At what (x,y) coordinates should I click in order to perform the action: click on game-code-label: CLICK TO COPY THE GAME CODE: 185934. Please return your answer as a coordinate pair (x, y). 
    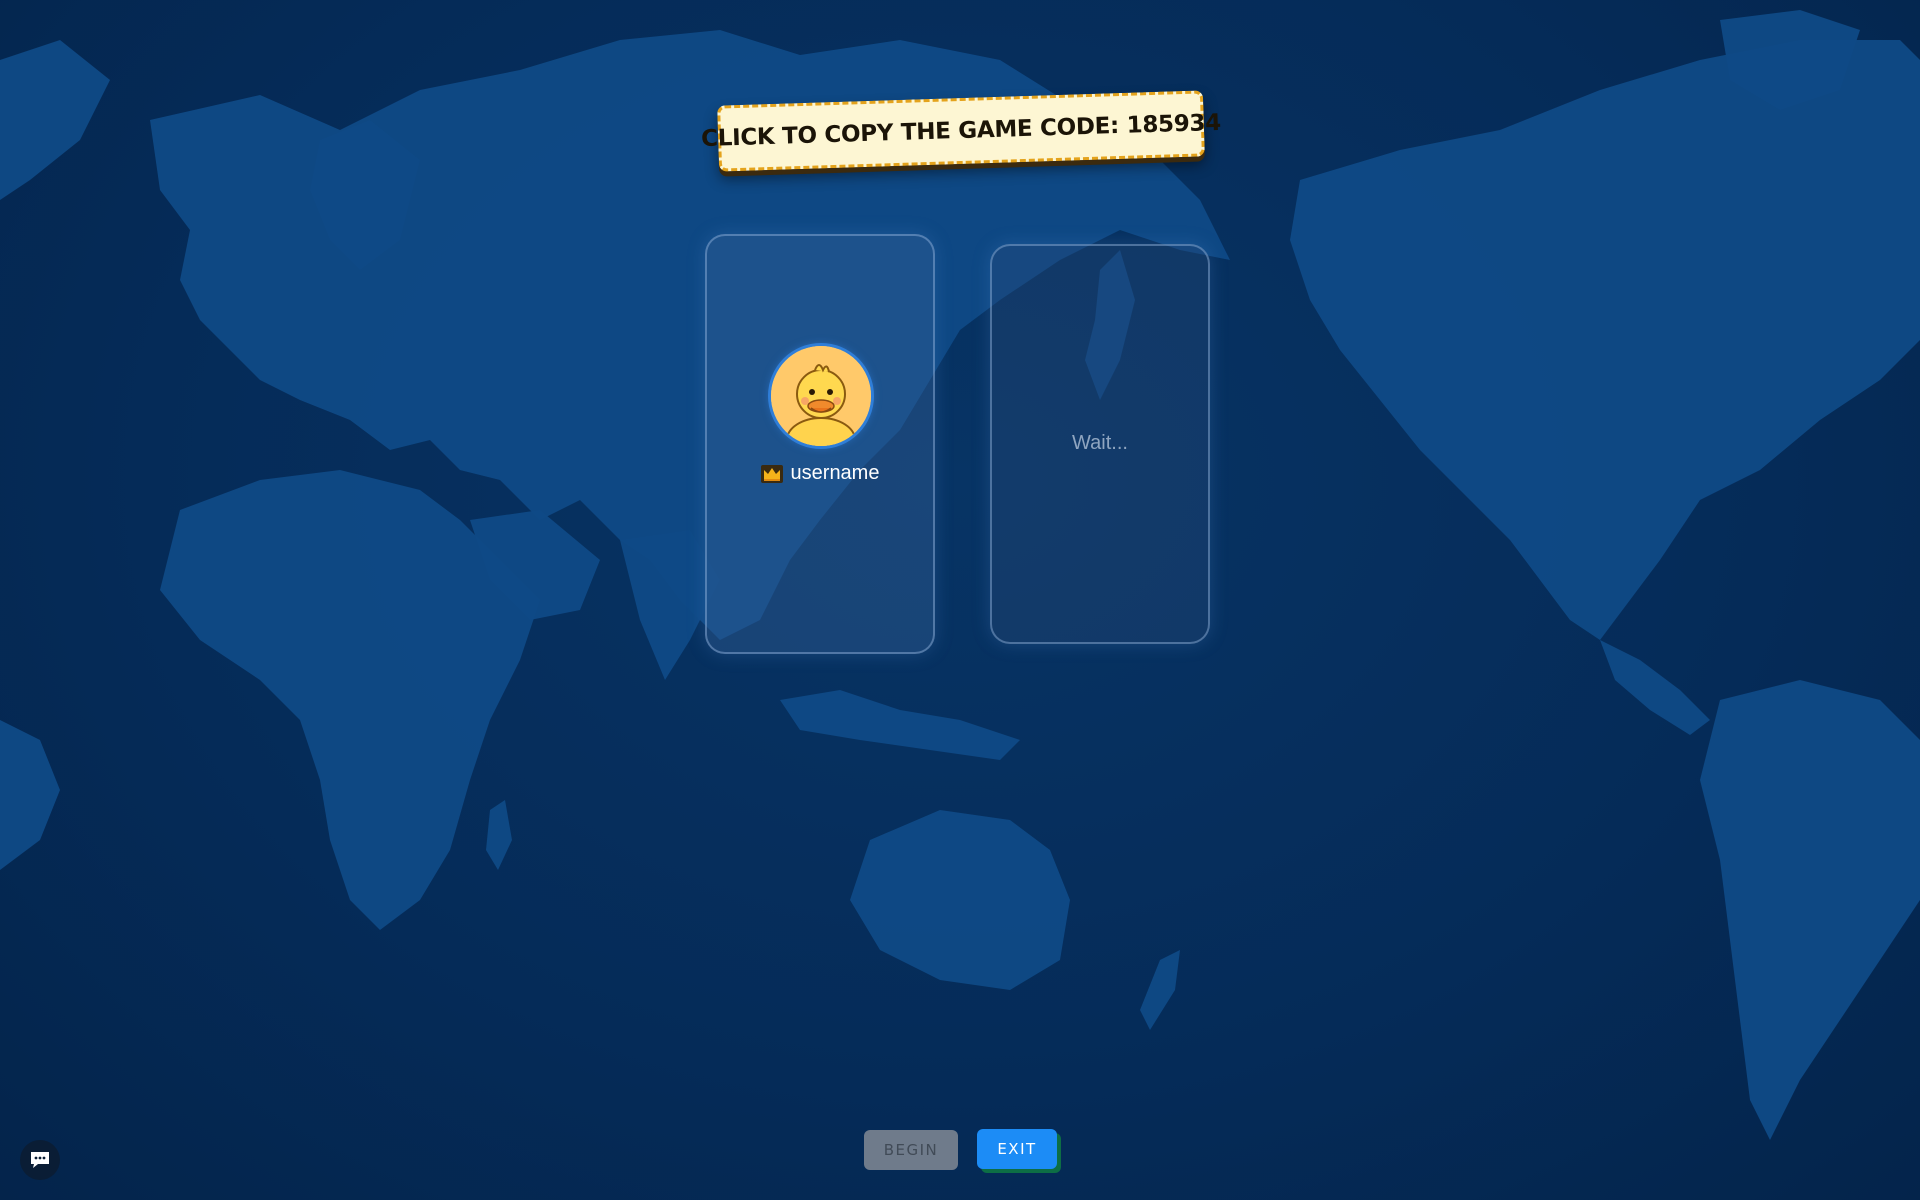
    Looking at the image, I should click on (961, 131).